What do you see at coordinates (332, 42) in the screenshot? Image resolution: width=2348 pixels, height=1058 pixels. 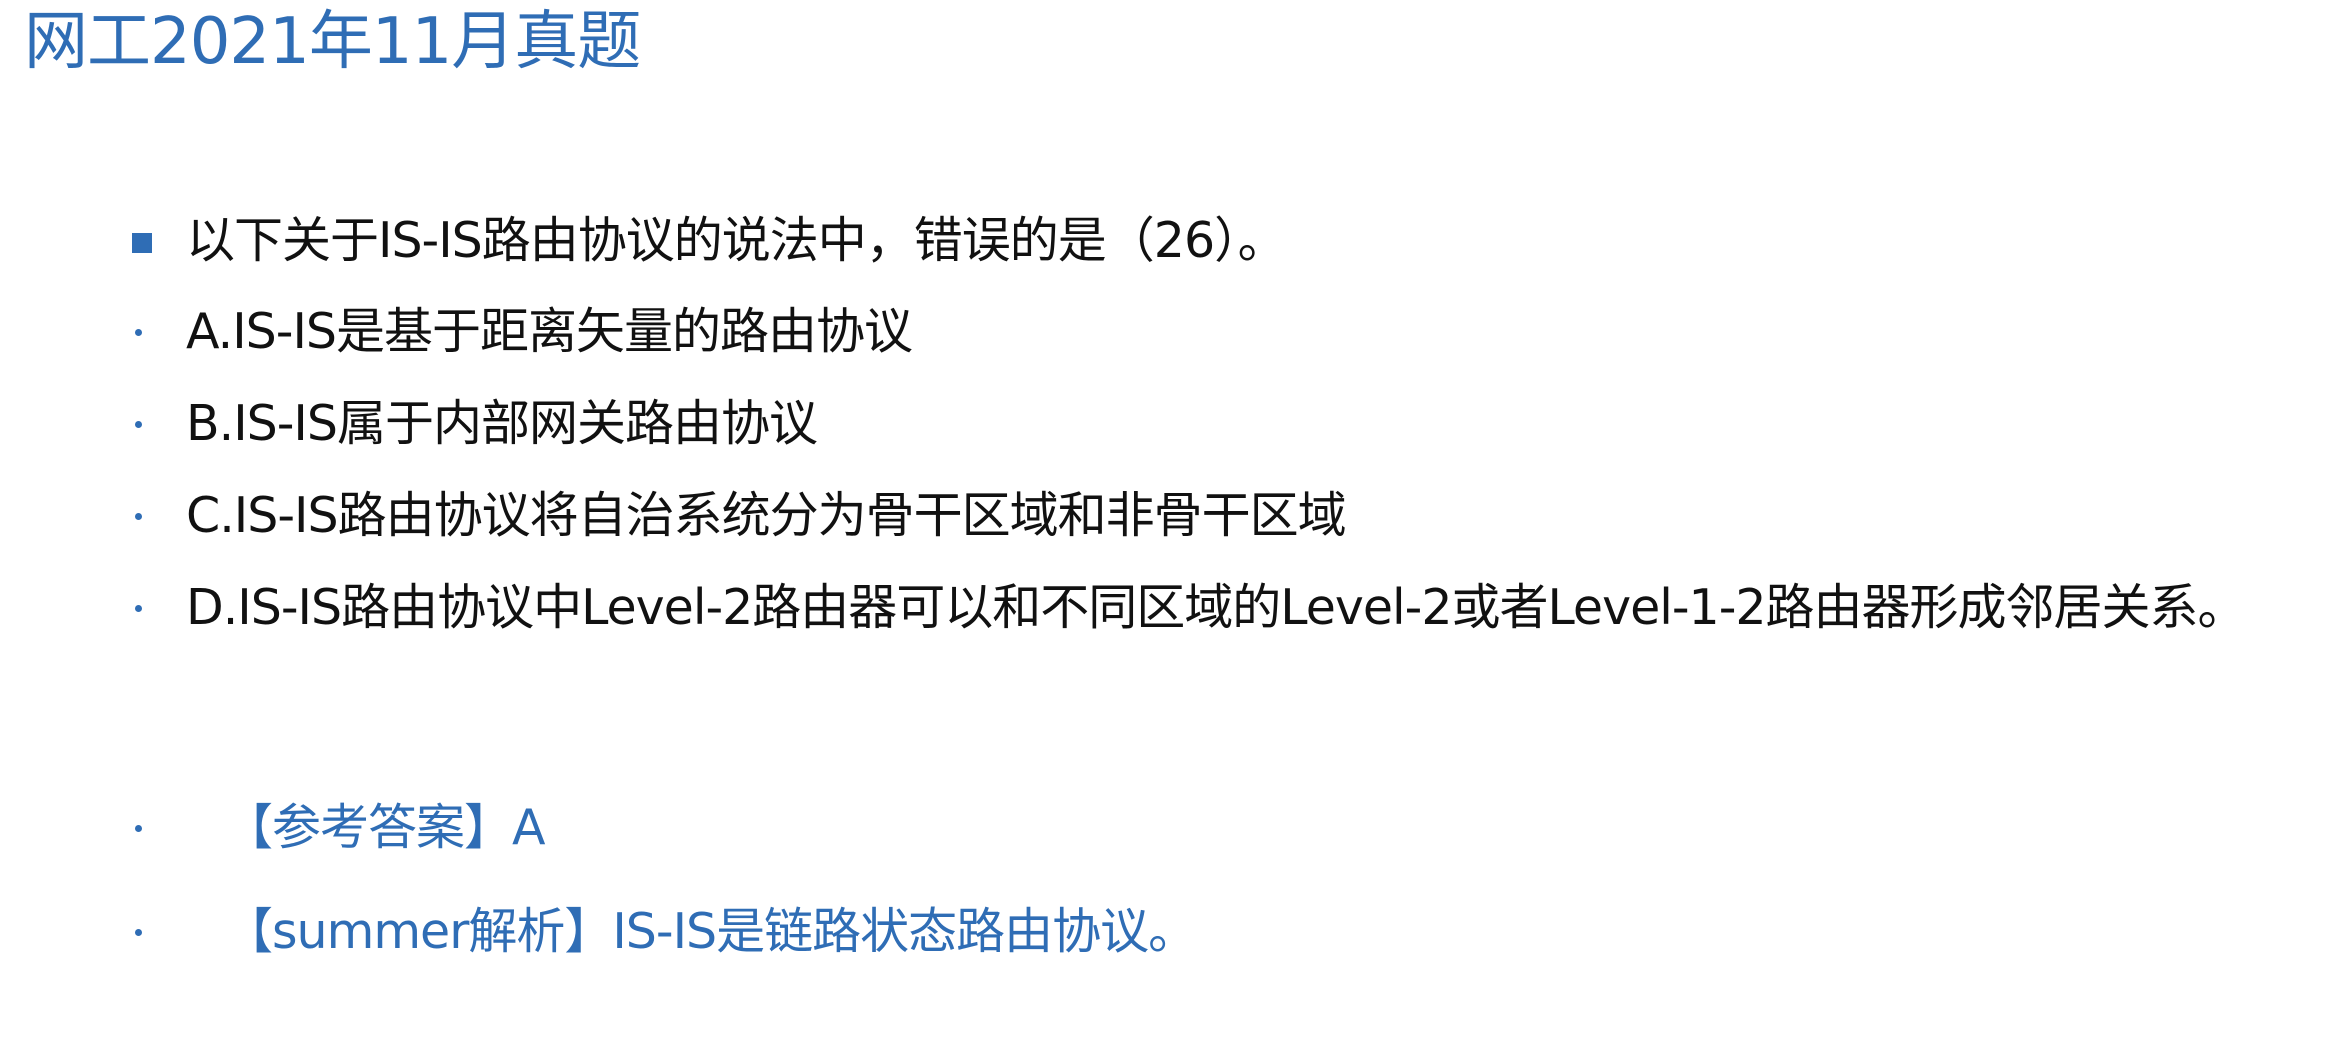 I see `slide-title: 网工2021年11月真题` at bounding box center [332, 42].